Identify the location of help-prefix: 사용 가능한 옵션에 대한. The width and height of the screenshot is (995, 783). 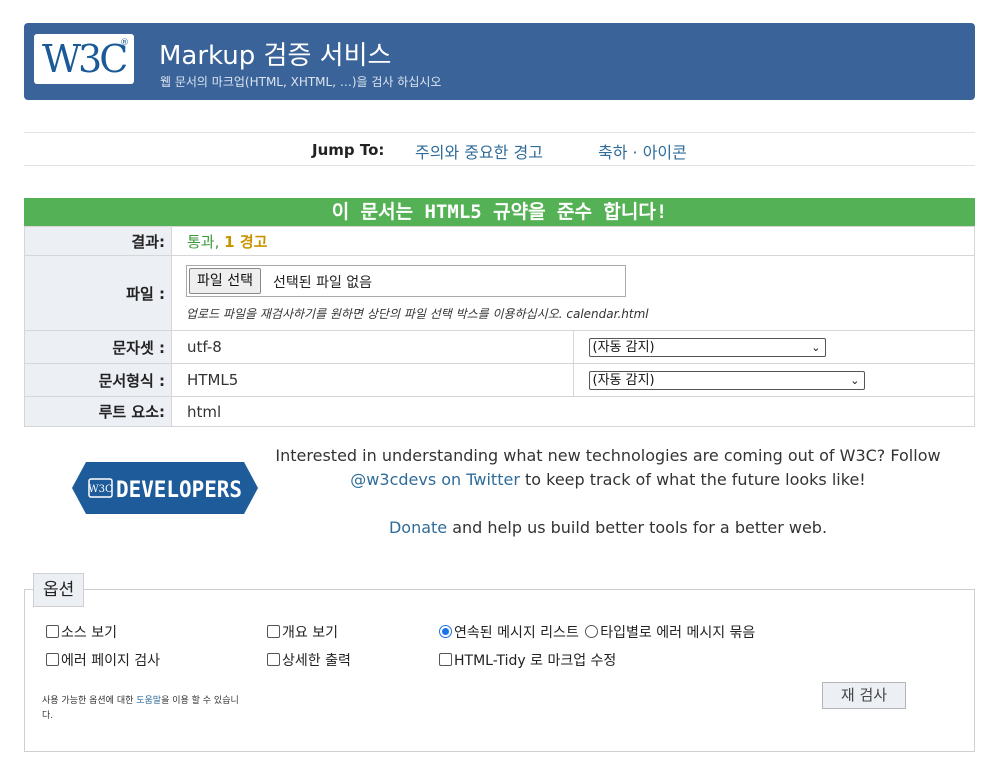
(89, 701).